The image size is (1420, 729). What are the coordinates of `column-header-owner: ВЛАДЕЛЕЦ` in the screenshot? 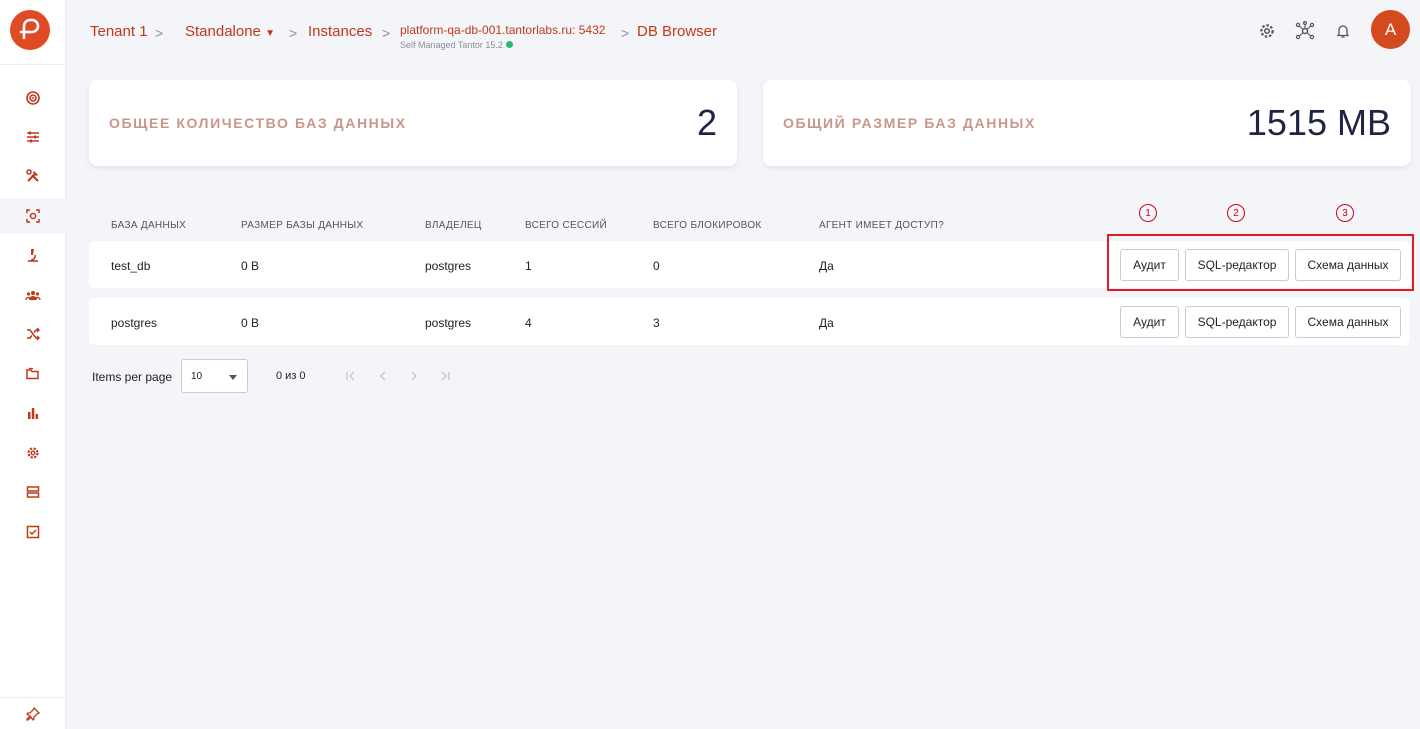 It's located at (453, 225).